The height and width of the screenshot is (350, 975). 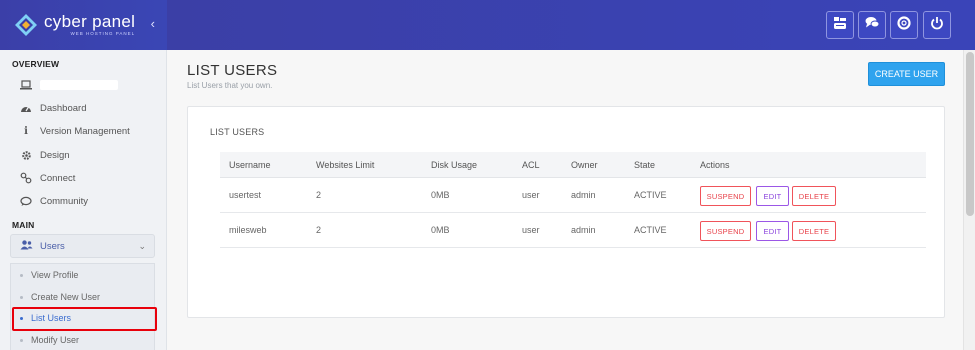 I want to click on brand-text: cyber panel WEB HOSTING PANEL, so click(x=89, y=25).